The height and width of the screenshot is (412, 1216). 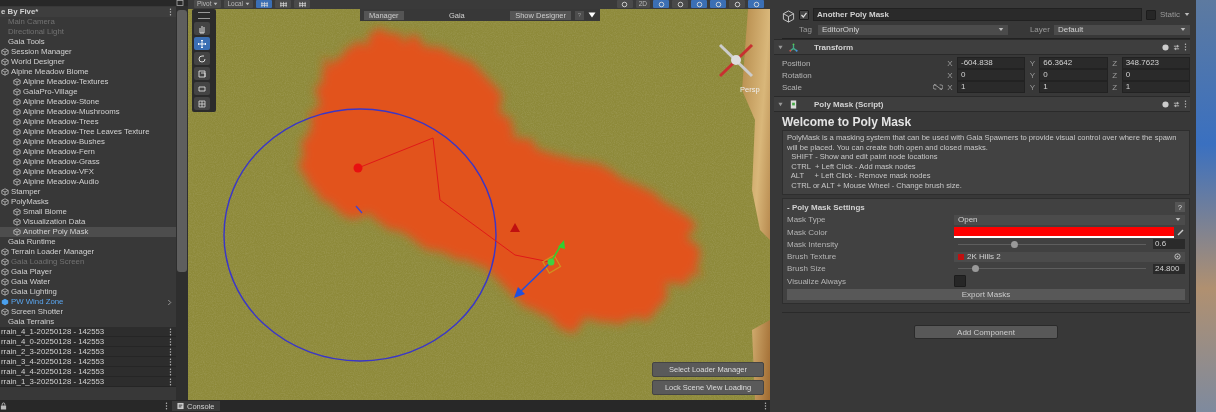 I want to click on link-icon, so click(x=938, y=87).